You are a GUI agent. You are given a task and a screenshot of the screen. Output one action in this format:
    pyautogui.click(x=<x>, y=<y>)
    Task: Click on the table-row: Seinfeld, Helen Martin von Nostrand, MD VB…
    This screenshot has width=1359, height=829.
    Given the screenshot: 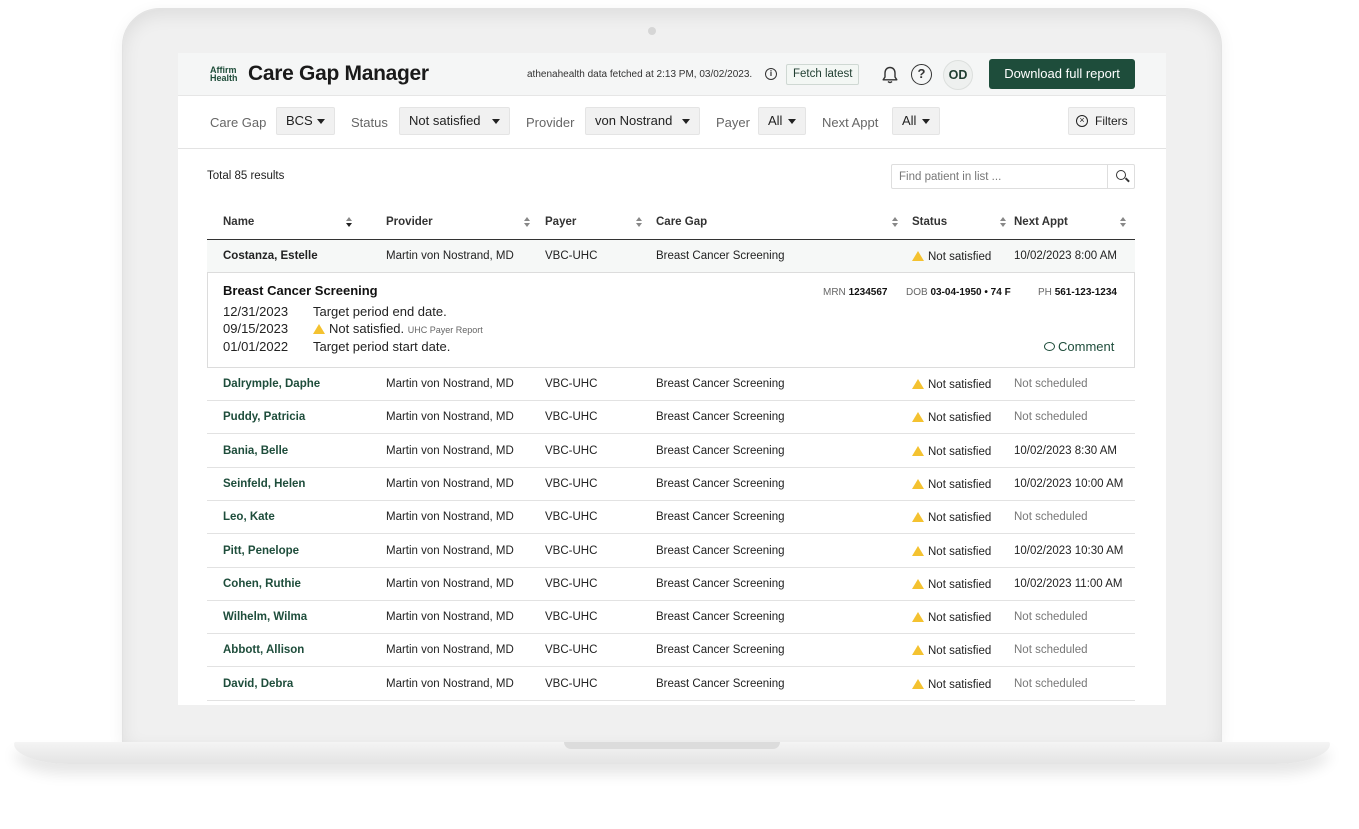 What is the action you would take?
    pyautogui.click(x=671, y=484)
    